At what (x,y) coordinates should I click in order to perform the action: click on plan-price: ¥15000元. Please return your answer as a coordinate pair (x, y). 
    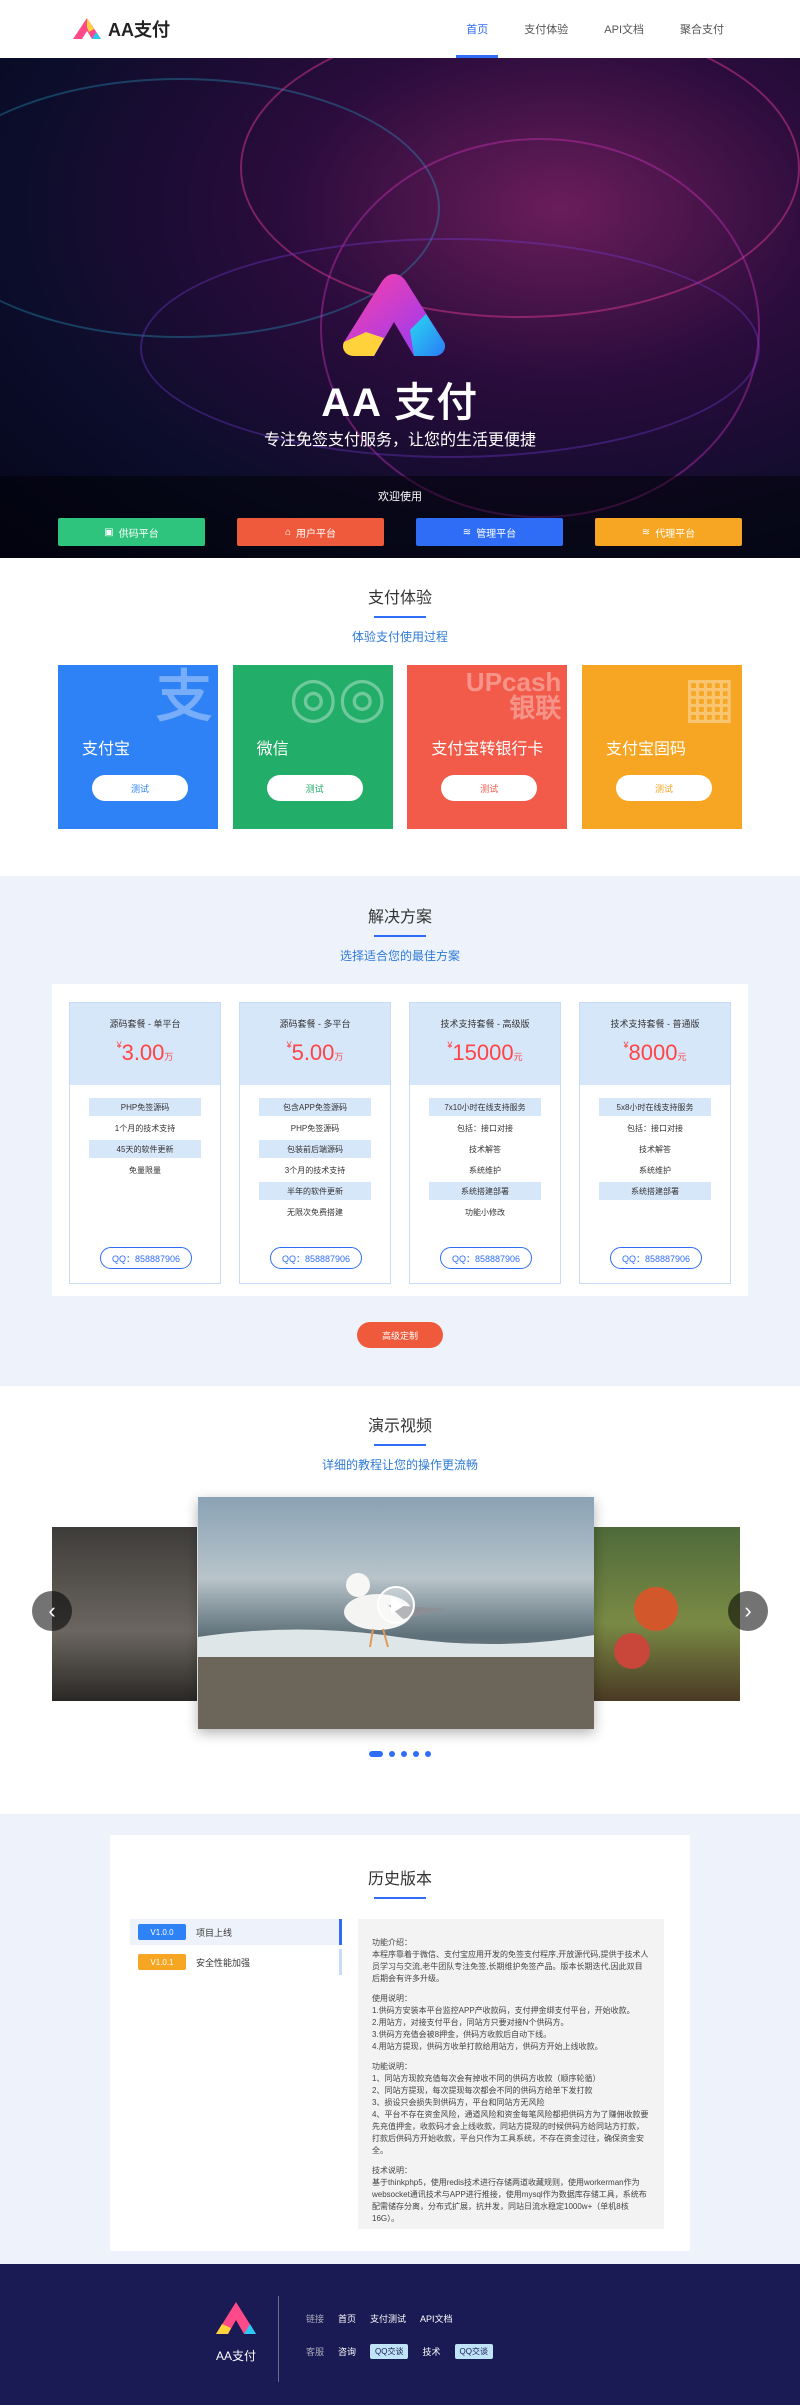
    Looking at the image, I should click on (485, 1052).